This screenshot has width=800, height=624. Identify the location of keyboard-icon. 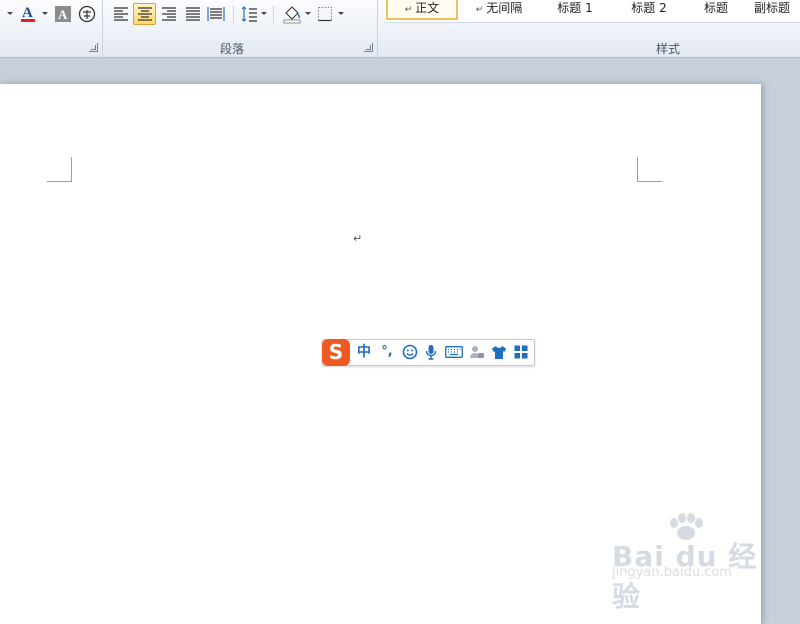
(454, 352).